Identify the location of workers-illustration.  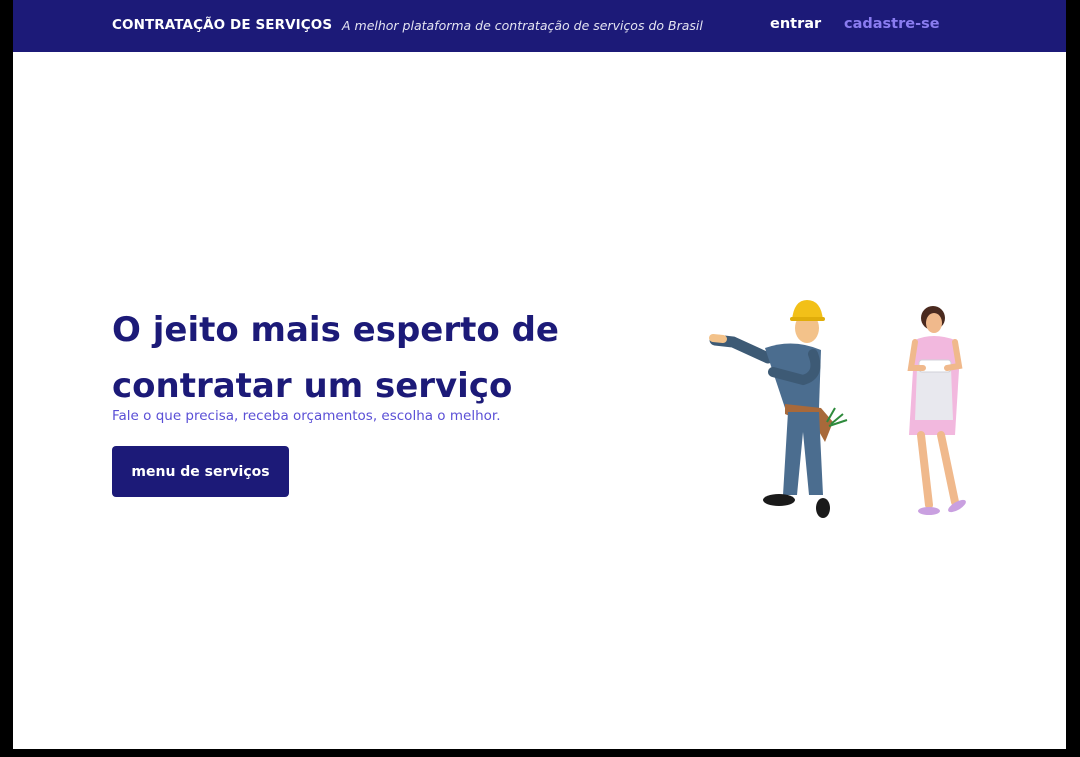
(837, 409).